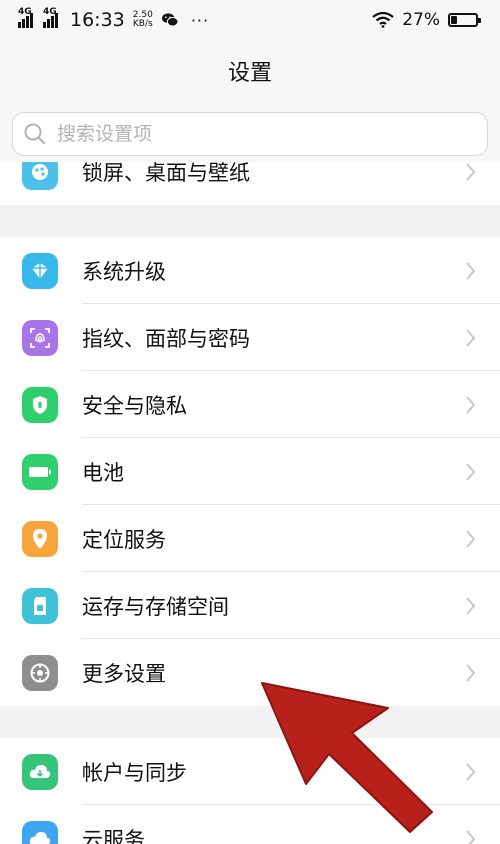 The height and width of the screenshot is (844, 500). I want to click on page-header: 设置, so click(250, 71).